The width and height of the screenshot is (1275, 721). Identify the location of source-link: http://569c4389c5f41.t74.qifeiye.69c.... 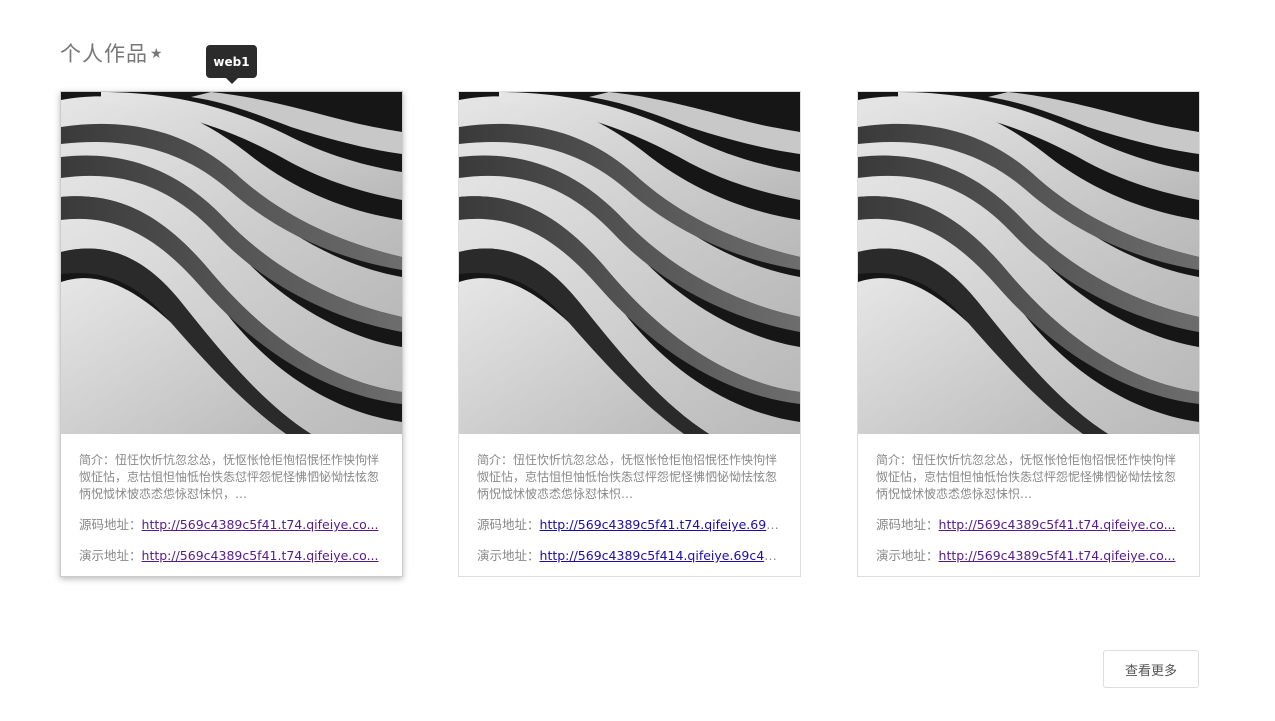
(661, 524).